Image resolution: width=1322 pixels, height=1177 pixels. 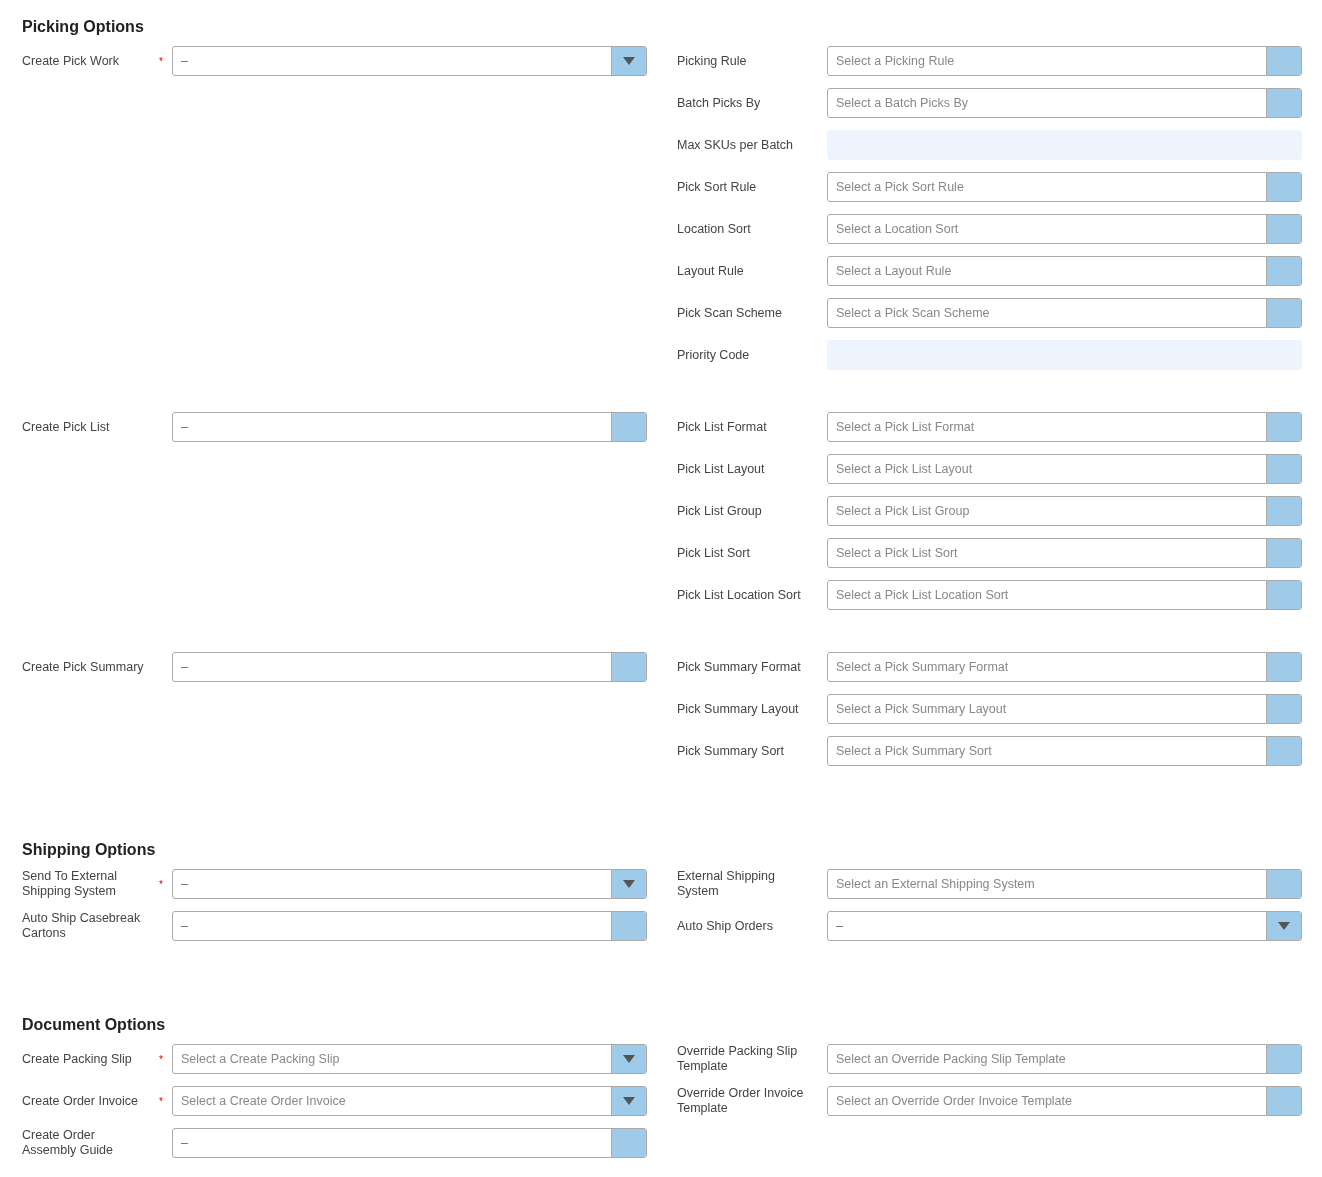 I want to click on field-label: Create Pick Summary, so click(x=83, y=667).